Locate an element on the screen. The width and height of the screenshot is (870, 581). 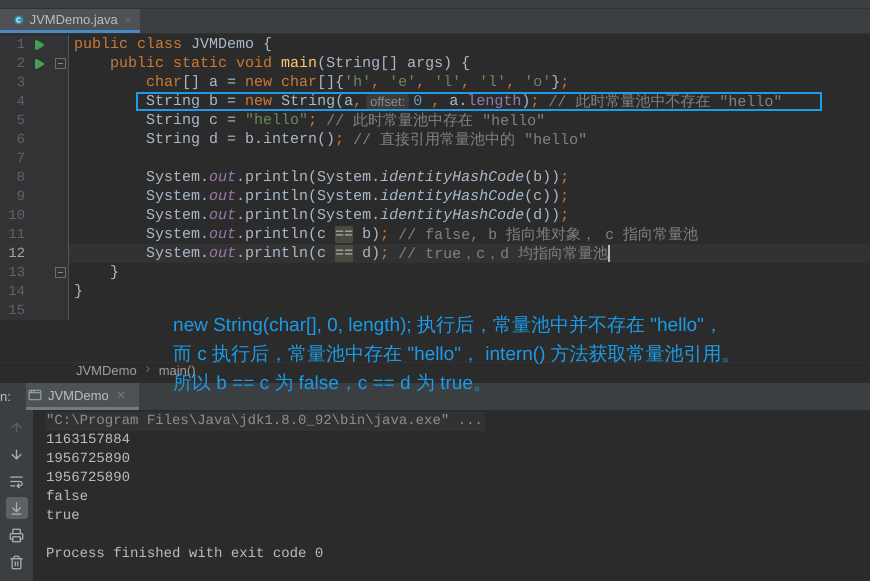
panel-label: n: is located at coordinates (6, 396).